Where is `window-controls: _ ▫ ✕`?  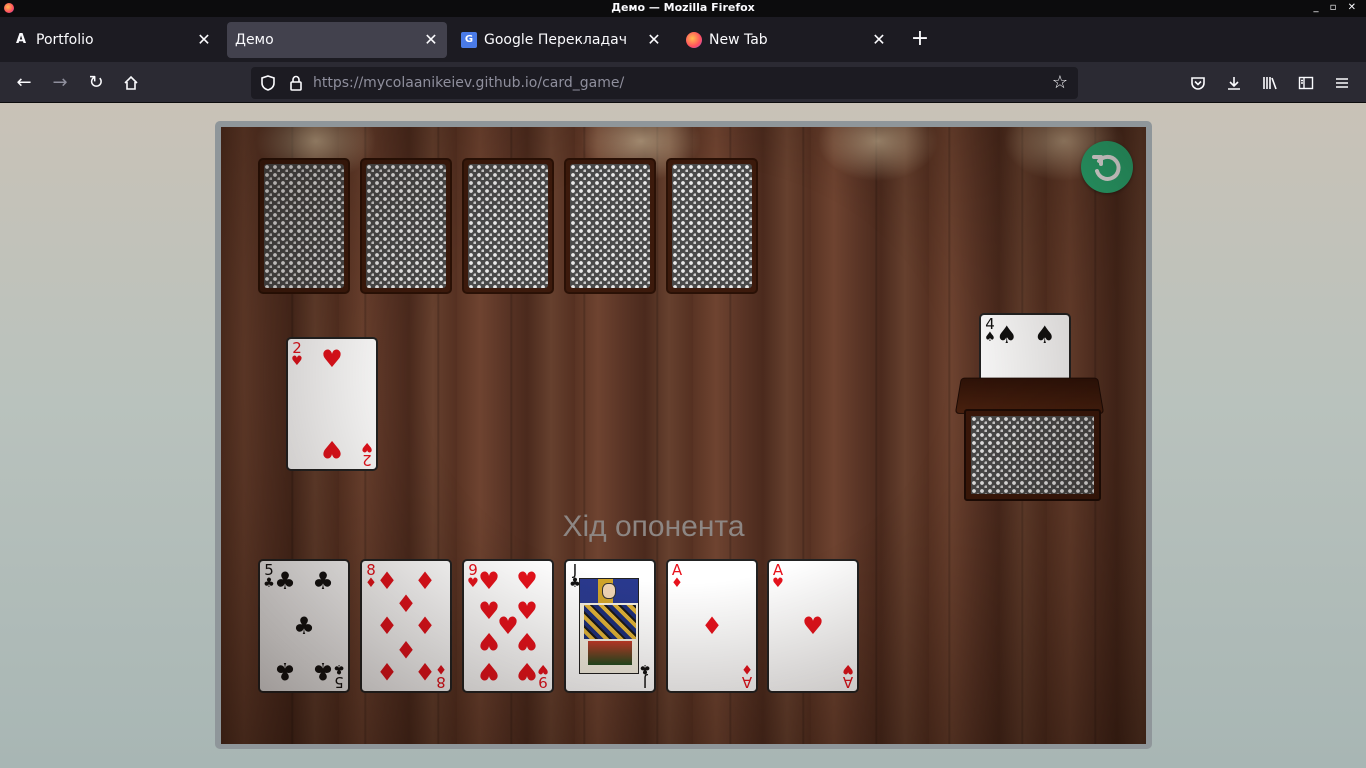
window-controls: _ ▫ ✕ is located at coordinates (1336, 8).